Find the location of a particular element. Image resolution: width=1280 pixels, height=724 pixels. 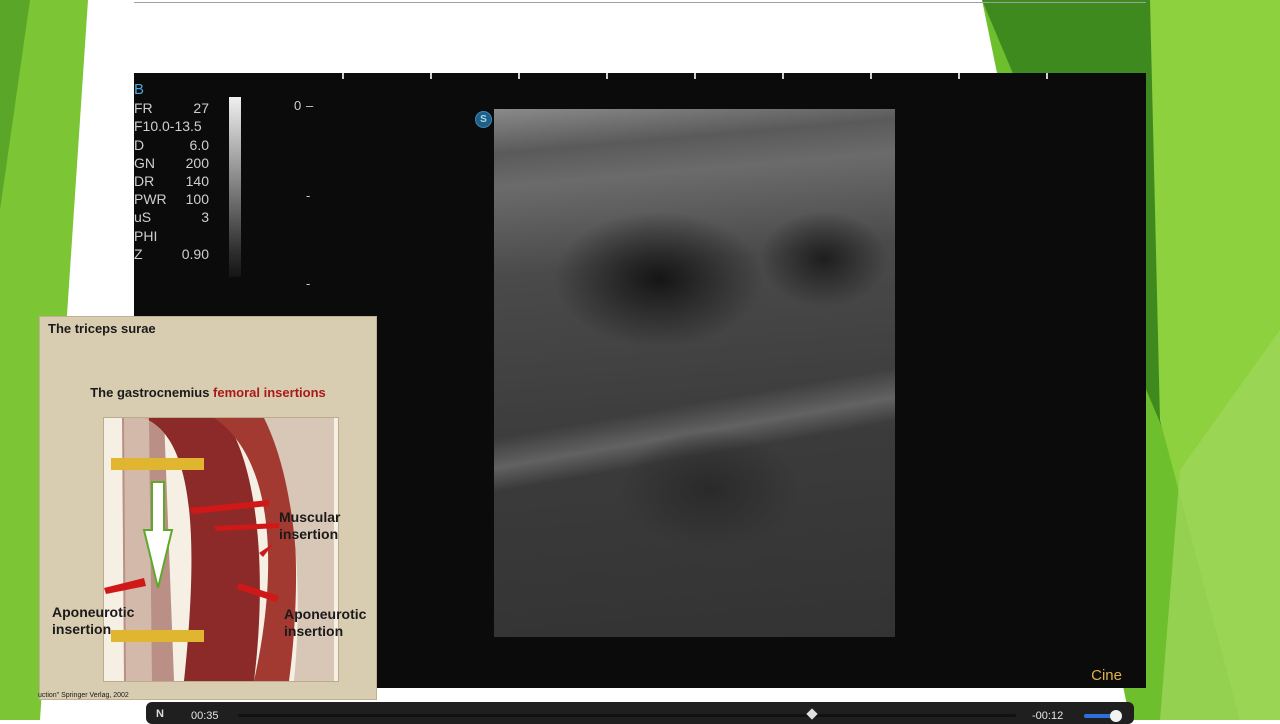

seek-bar is located at coordinates (627, 714).